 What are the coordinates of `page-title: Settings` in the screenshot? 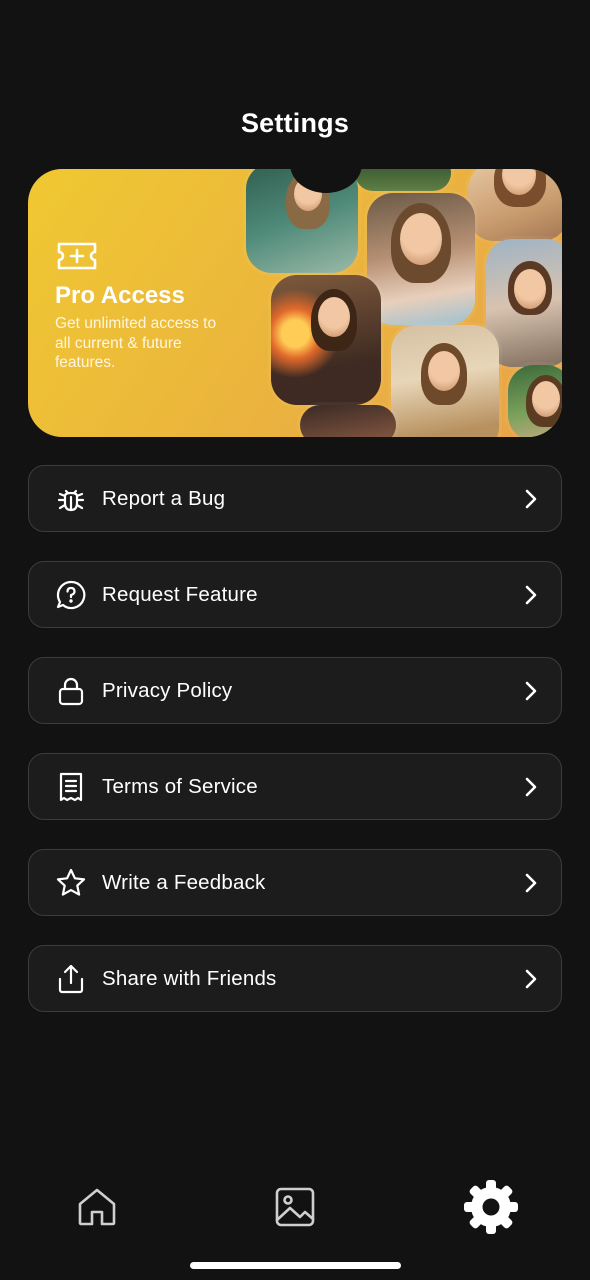 It's located at (295, 123).